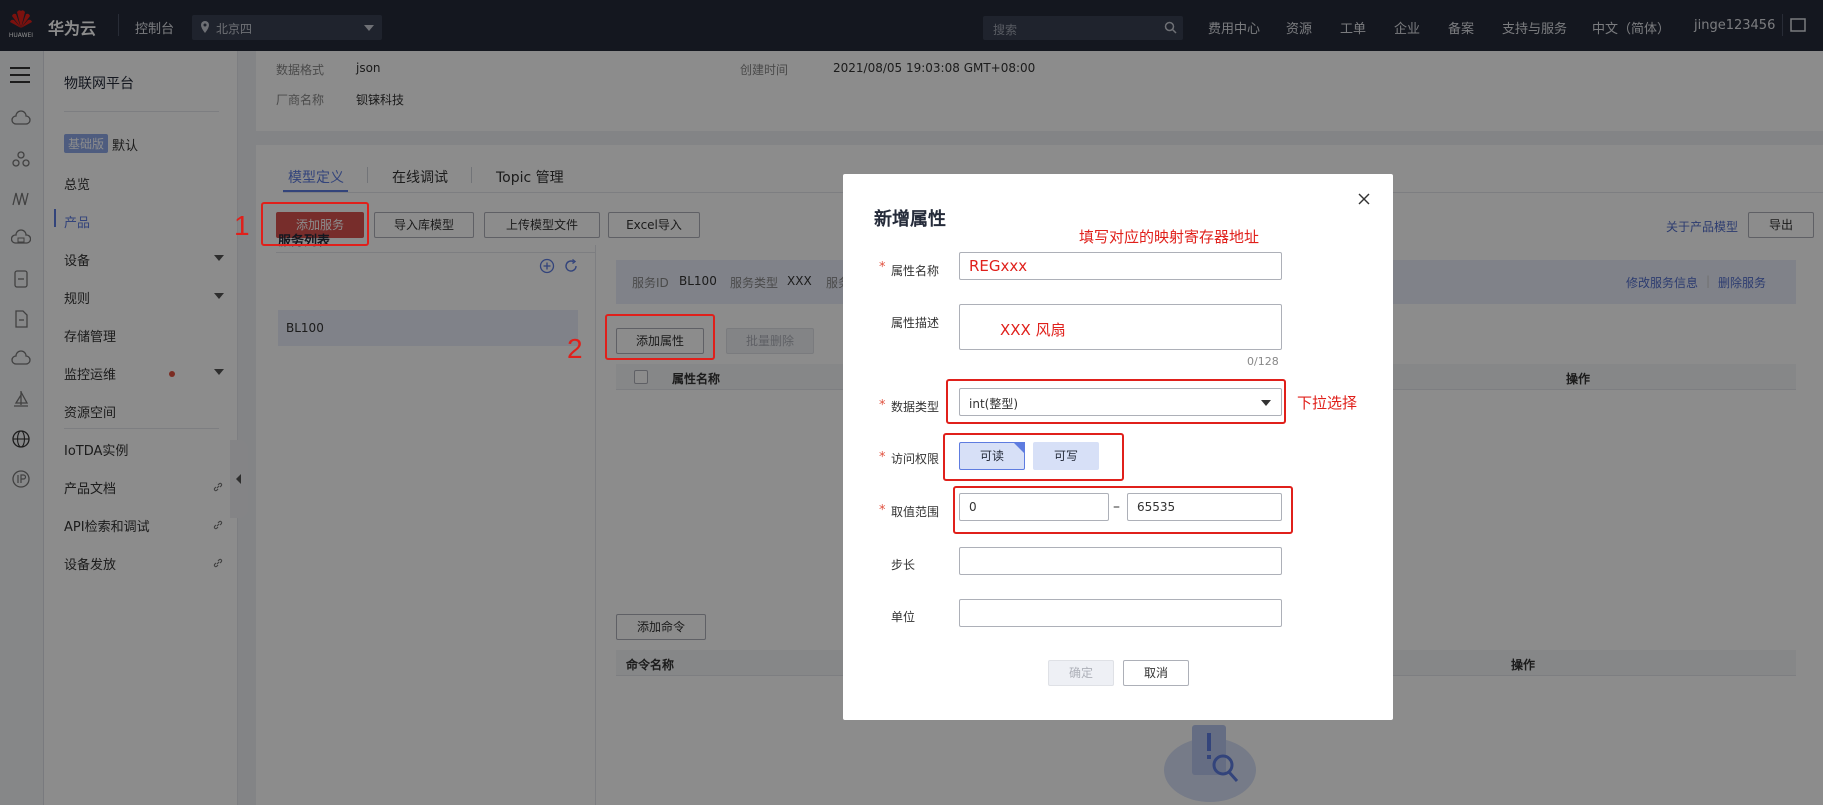  Describe the element at coordinates (1033, 457) in the screenshot. I see `annotation-box-access` at that location.